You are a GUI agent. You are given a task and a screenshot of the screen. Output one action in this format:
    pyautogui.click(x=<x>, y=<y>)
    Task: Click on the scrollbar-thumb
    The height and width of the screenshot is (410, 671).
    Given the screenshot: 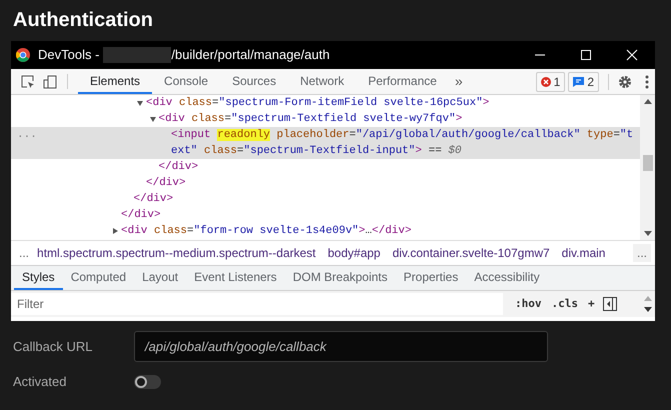 What is the action you would take?
    pyautogui.click(x=647, y=163)
    